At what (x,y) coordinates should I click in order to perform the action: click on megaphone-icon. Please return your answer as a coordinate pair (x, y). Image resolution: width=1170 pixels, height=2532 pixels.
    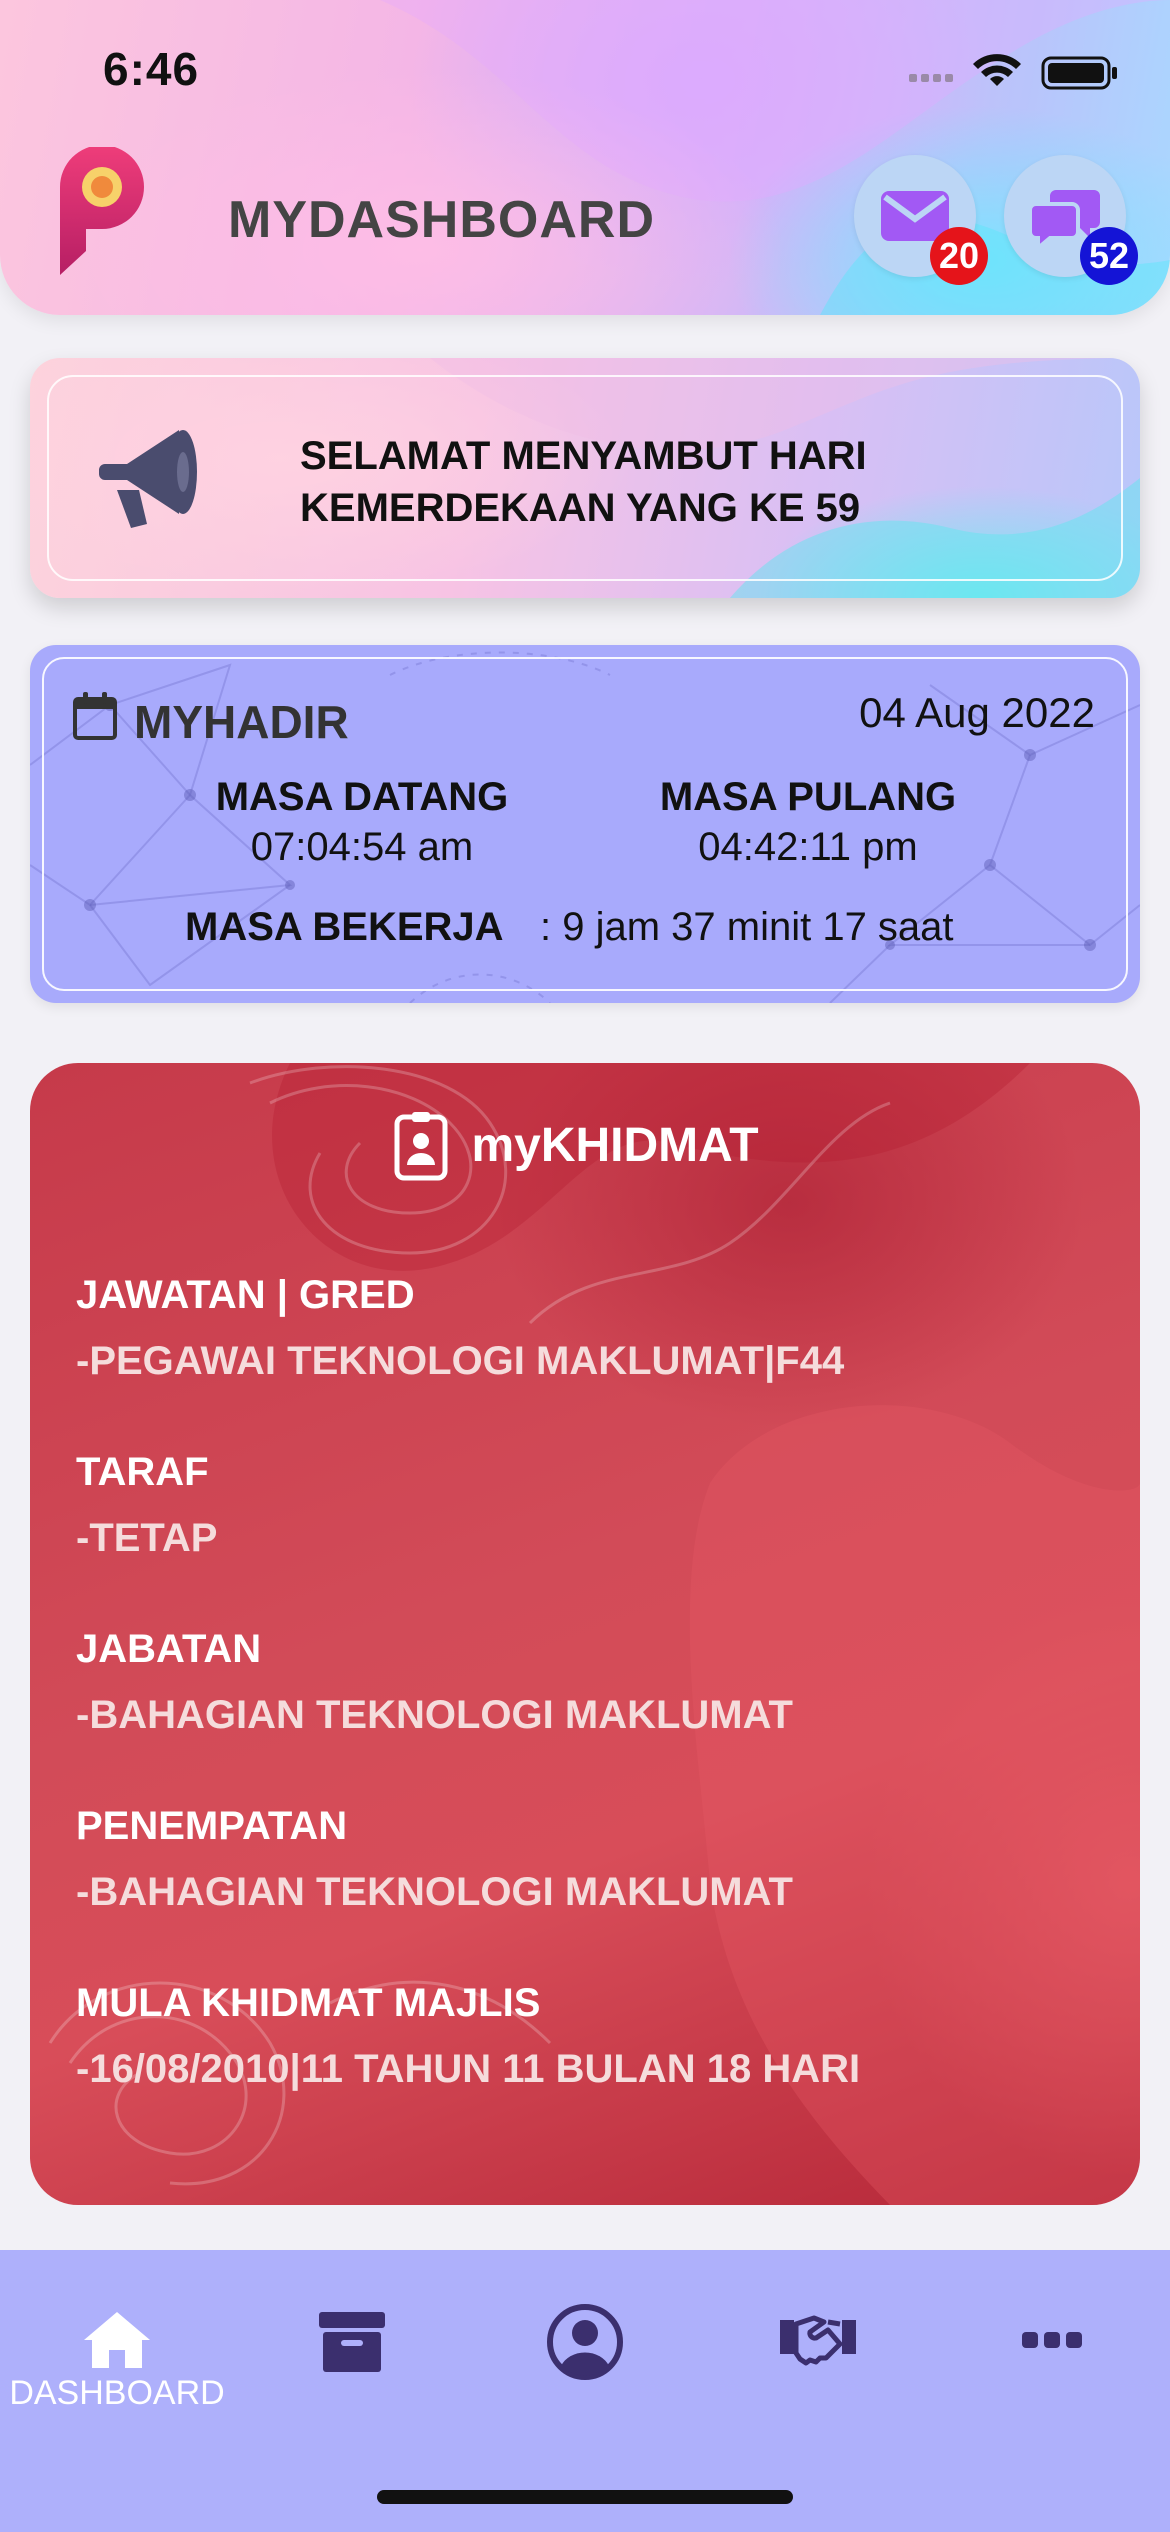
    Looking at the image, I should click on (148, 479).